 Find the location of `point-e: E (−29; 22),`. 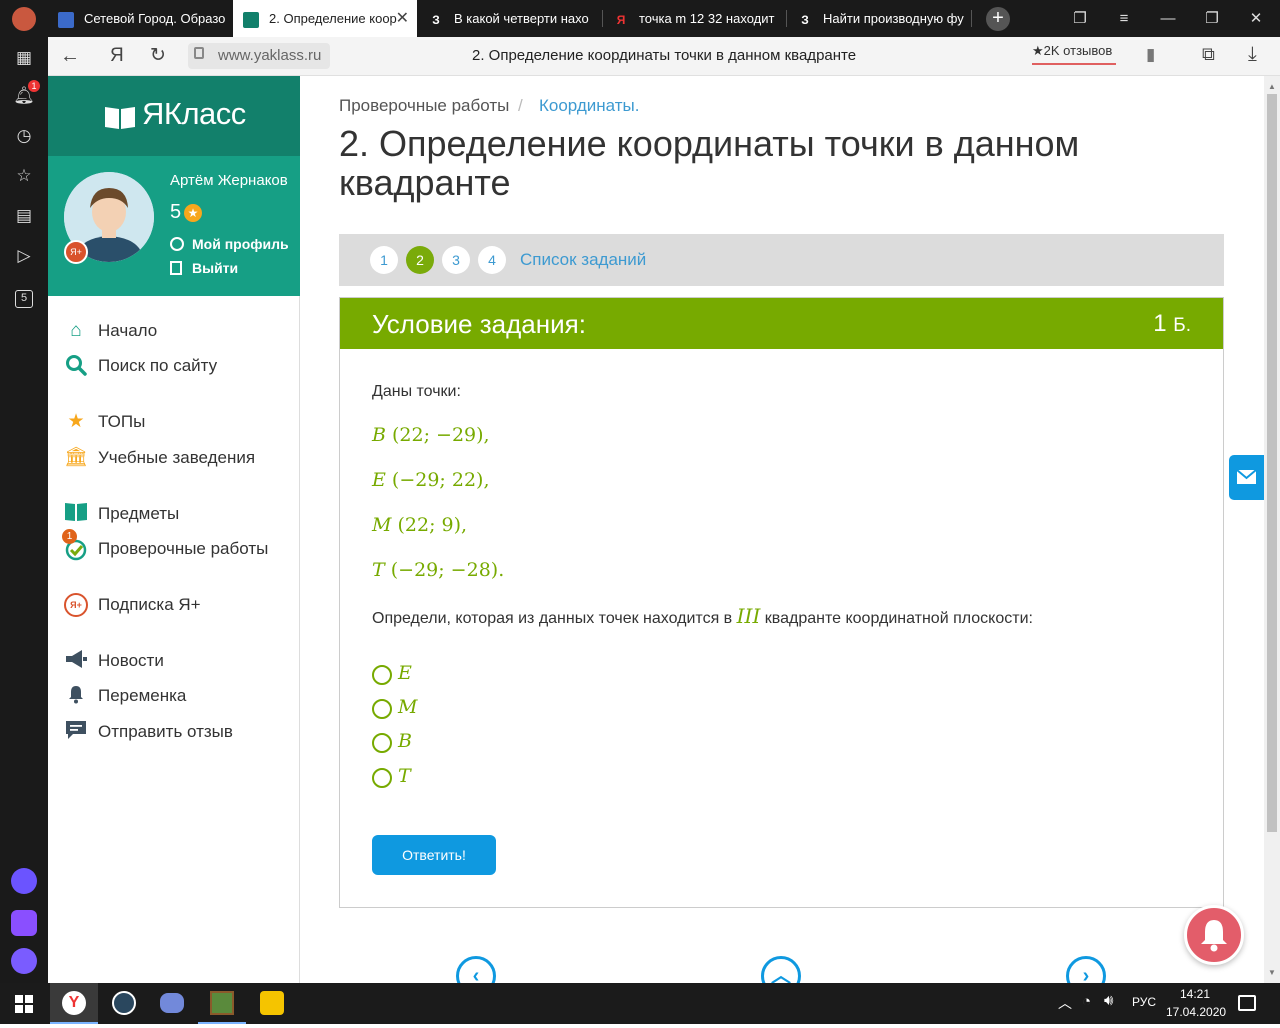

point-e: E (−29; 22), is located at coordinates (431, 480).